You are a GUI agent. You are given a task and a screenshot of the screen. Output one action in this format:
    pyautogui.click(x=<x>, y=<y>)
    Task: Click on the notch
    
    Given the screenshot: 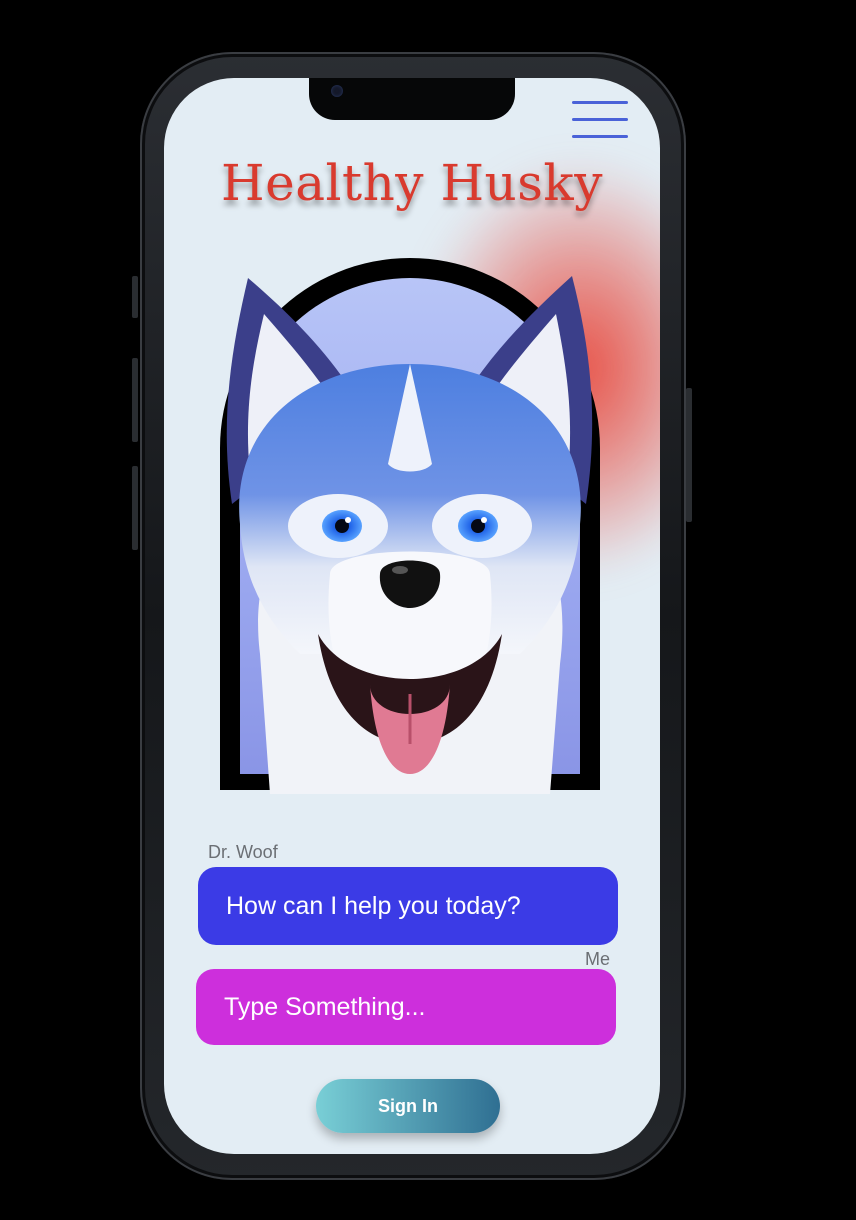 What is the action you would take?
    pyautogui.click(x=412, y=99)
    